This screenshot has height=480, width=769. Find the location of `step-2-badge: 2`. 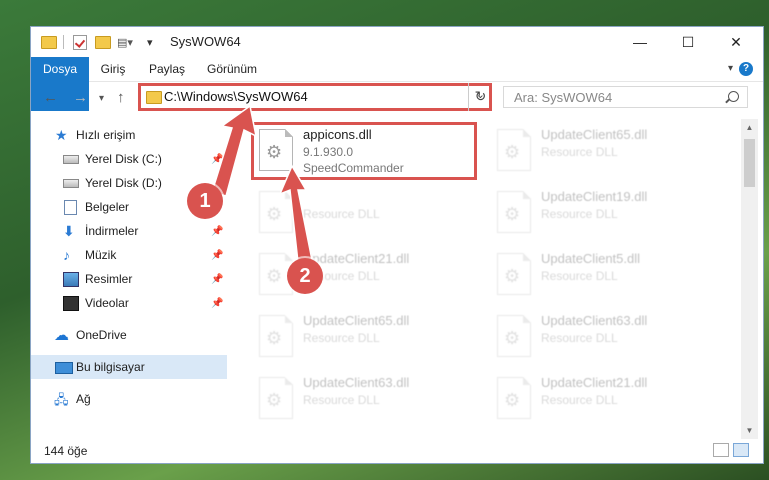

step-2-badge: 2 is located at coordinates (305, 276).